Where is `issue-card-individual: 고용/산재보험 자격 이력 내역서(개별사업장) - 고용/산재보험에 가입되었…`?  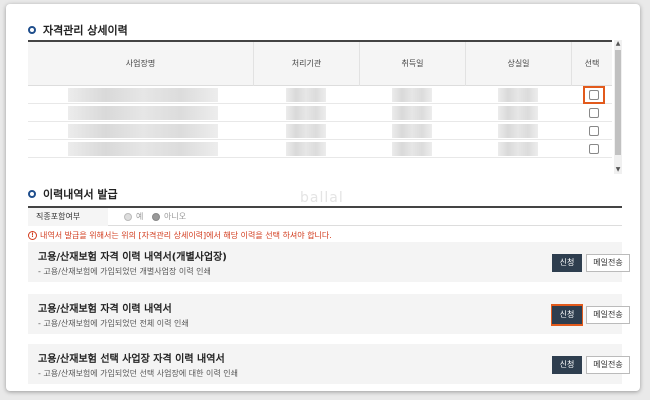 issue-card-individual: 고용/산재보험 자격 이력 내역서(개별사업장) - 고용/산재보험에 가입되었… is located at coordinates (329, 262).